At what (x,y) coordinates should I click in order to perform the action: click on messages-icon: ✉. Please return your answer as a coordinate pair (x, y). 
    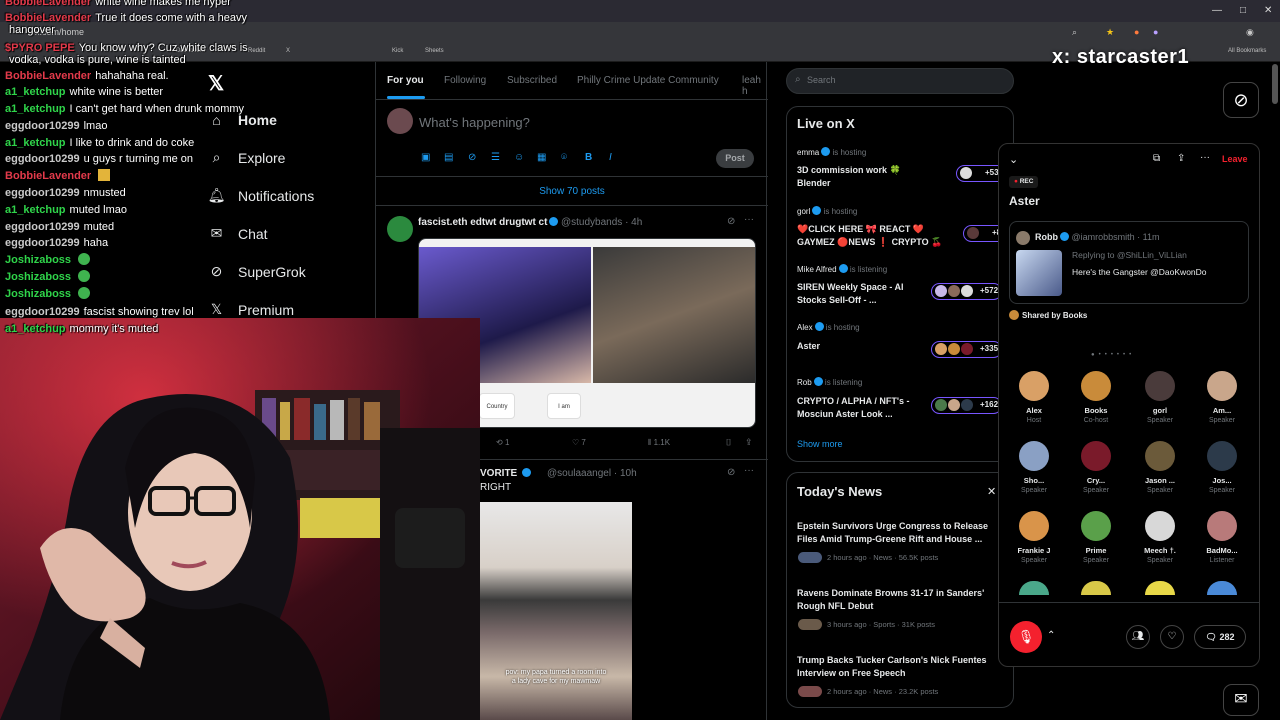
    Looking at the image, I should click on (1241, 700).